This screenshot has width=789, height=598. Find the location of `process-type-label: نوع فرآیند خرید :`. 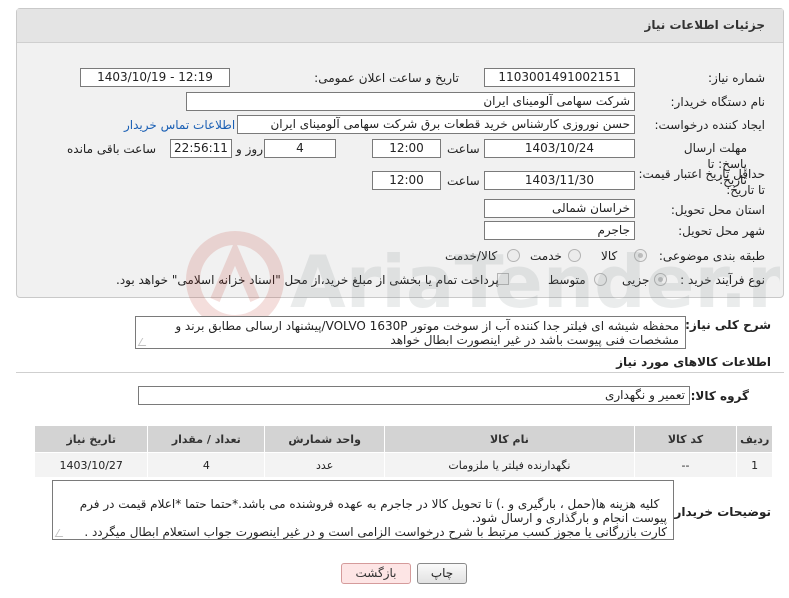

process-type-label: نوع فرآیند خرید : is located at coordinates (722, 280).